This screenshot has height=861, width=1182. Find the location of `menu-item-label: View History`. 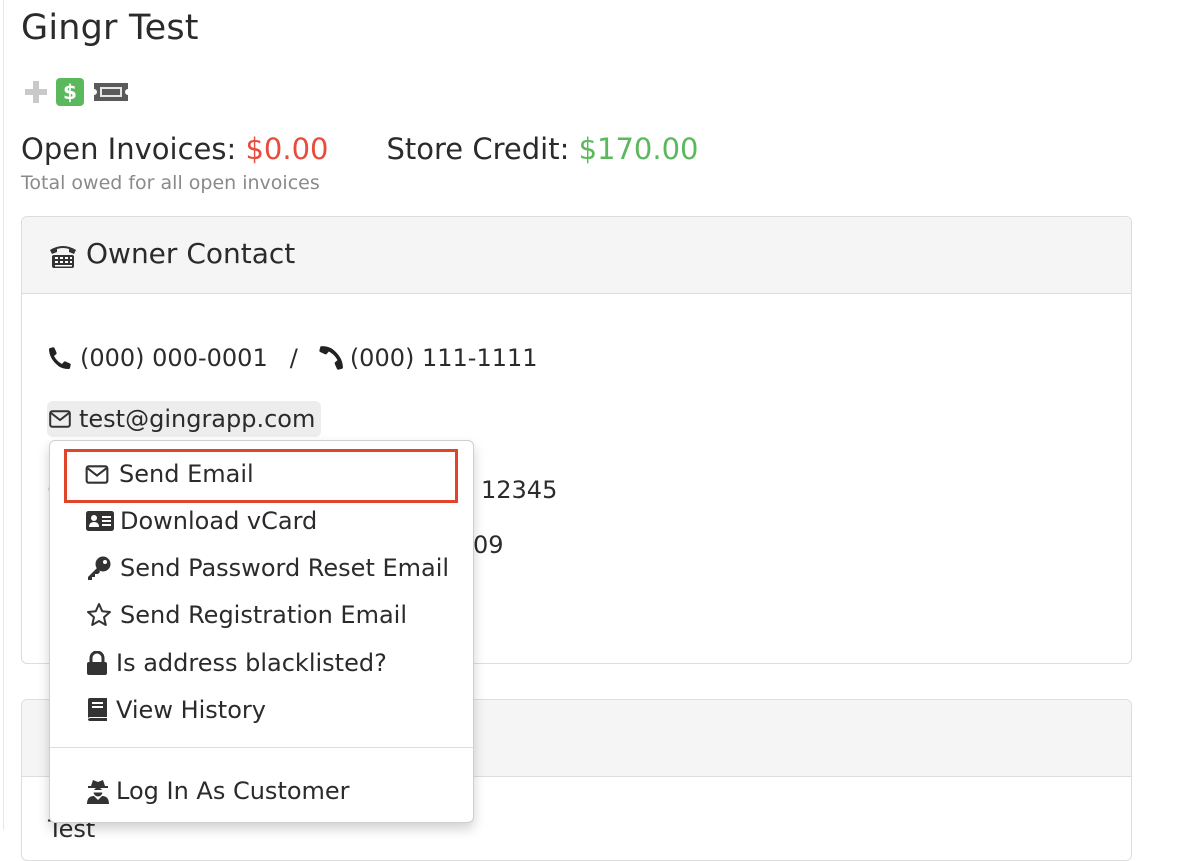

menu-item-label: View History is located at coordinates (191, 710).